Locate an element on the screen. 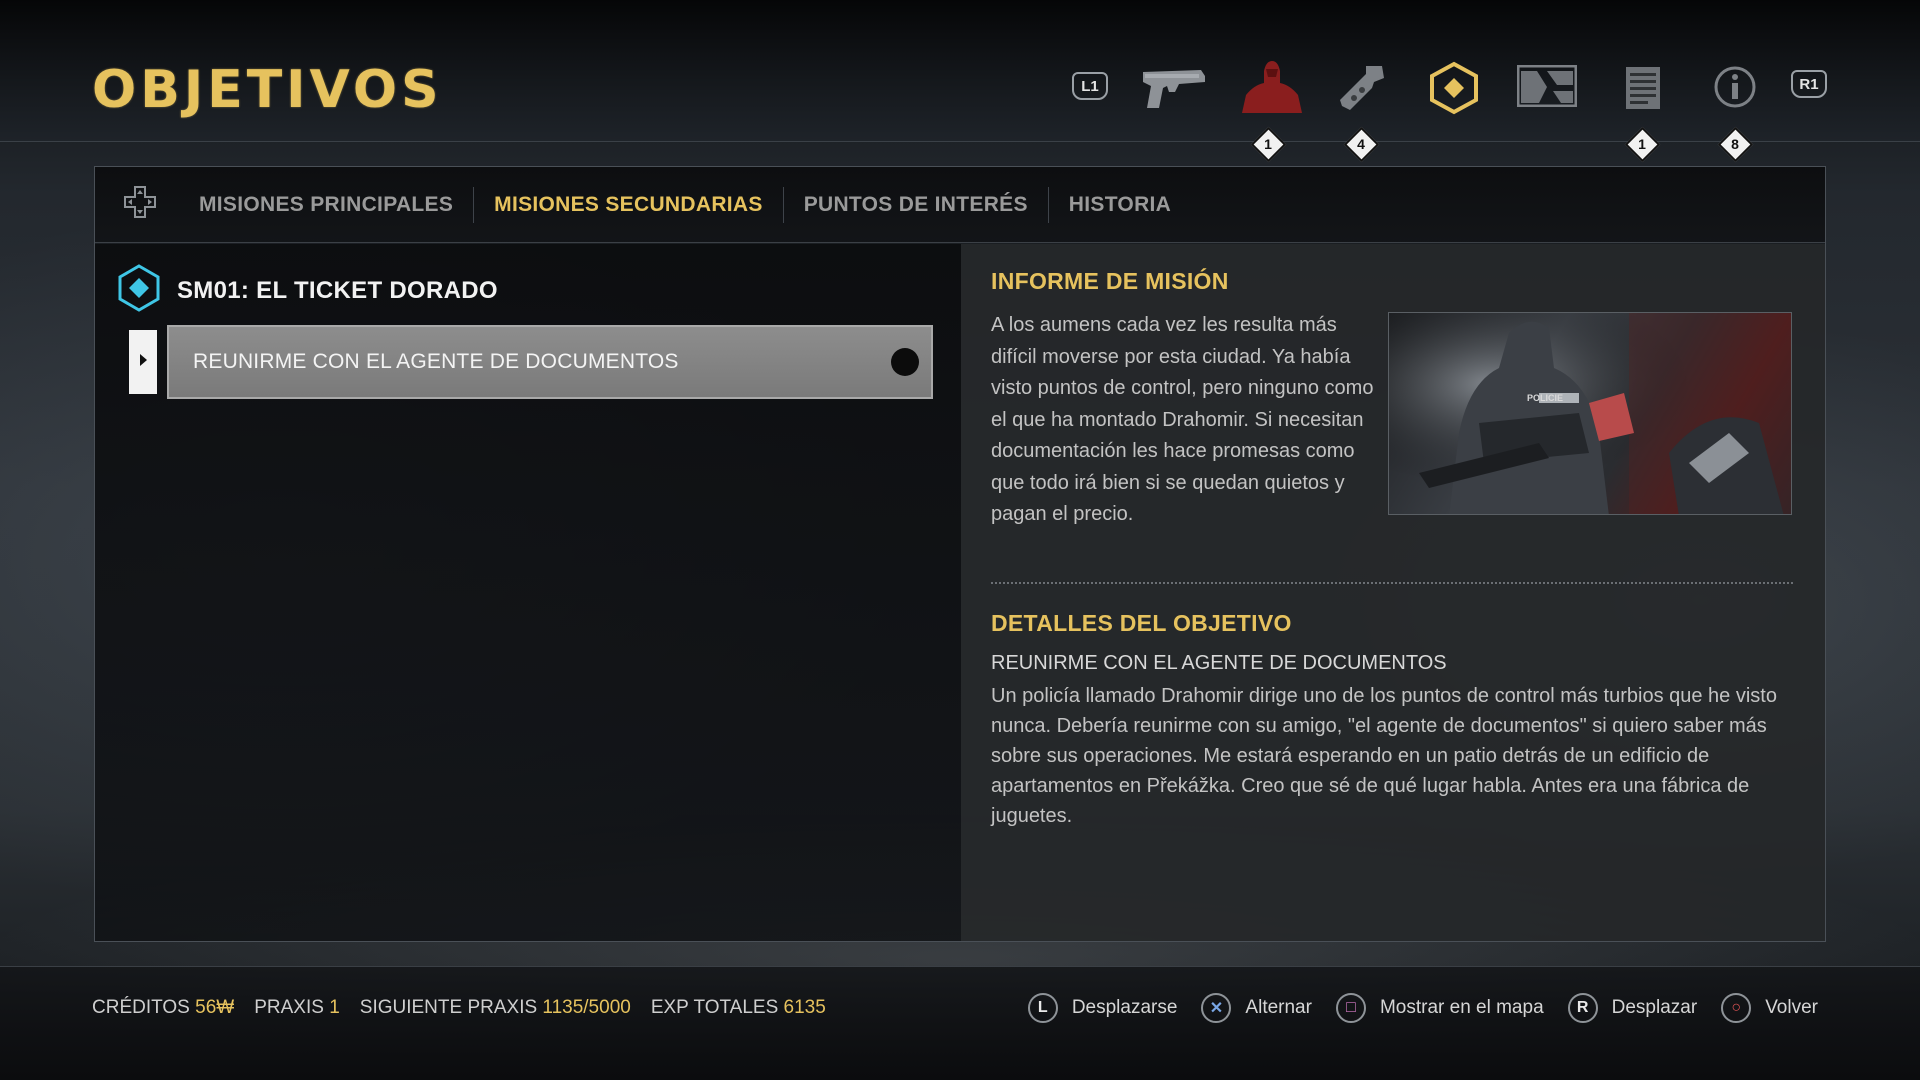 The height and width of the screenshot is (1080, 1920). tab-puntos-de-interes: PUNTOS DE INTERÉS is located at coordinates (916, 204).